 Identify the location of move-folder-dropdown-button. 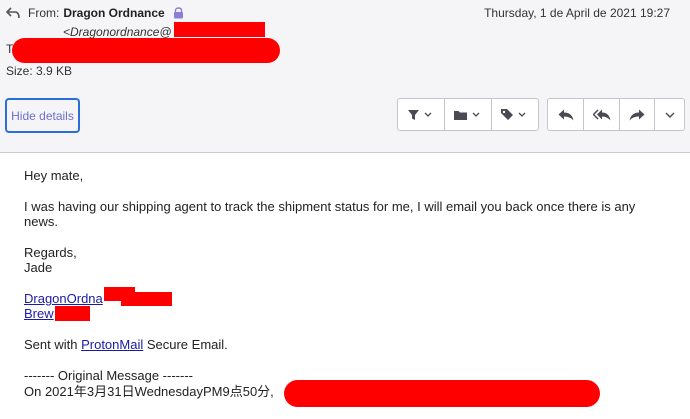
(468, 114).